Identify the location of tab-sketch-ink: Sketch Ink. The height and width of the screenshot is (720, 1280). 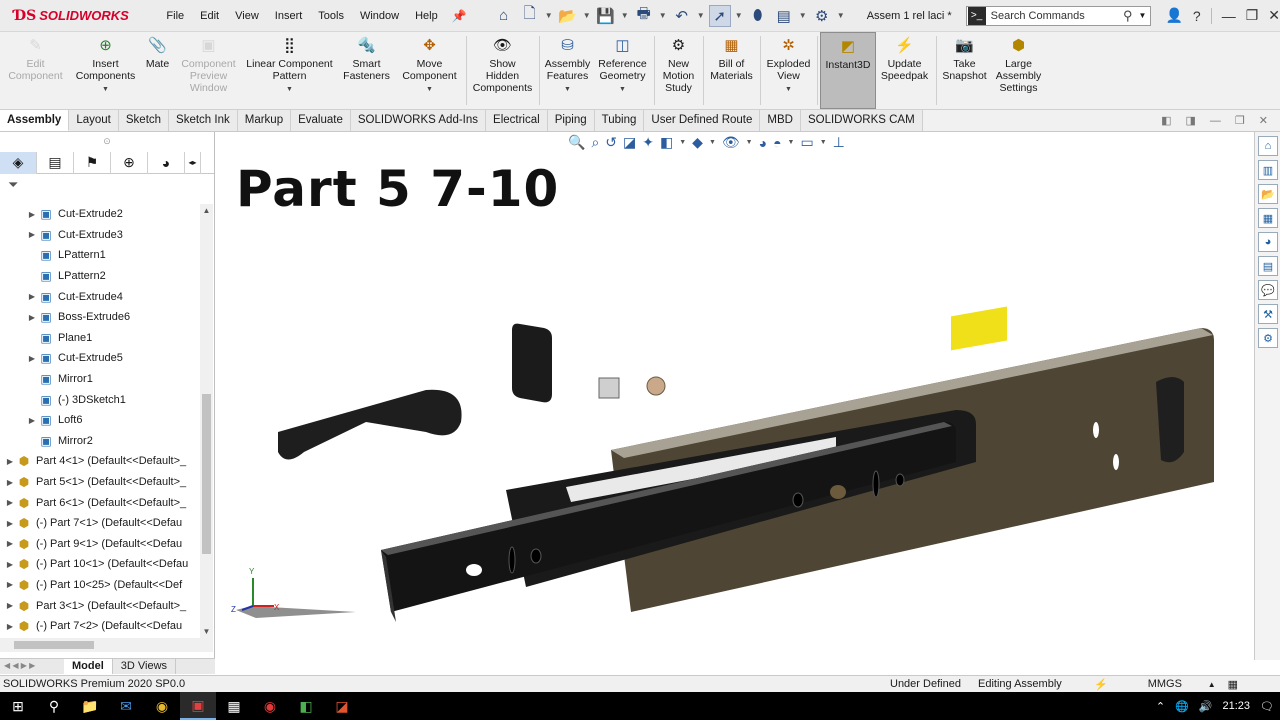
(203, 120).